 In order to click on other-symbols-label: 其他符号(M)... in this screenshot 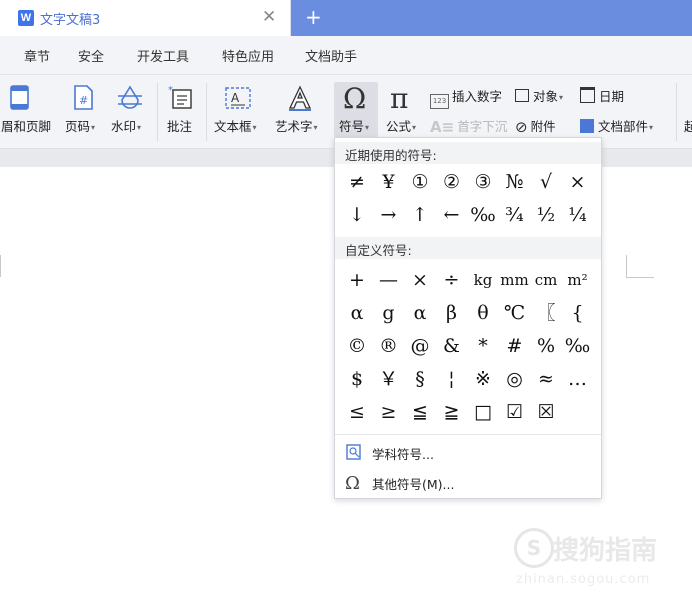, I will do `click(413, 484)`.